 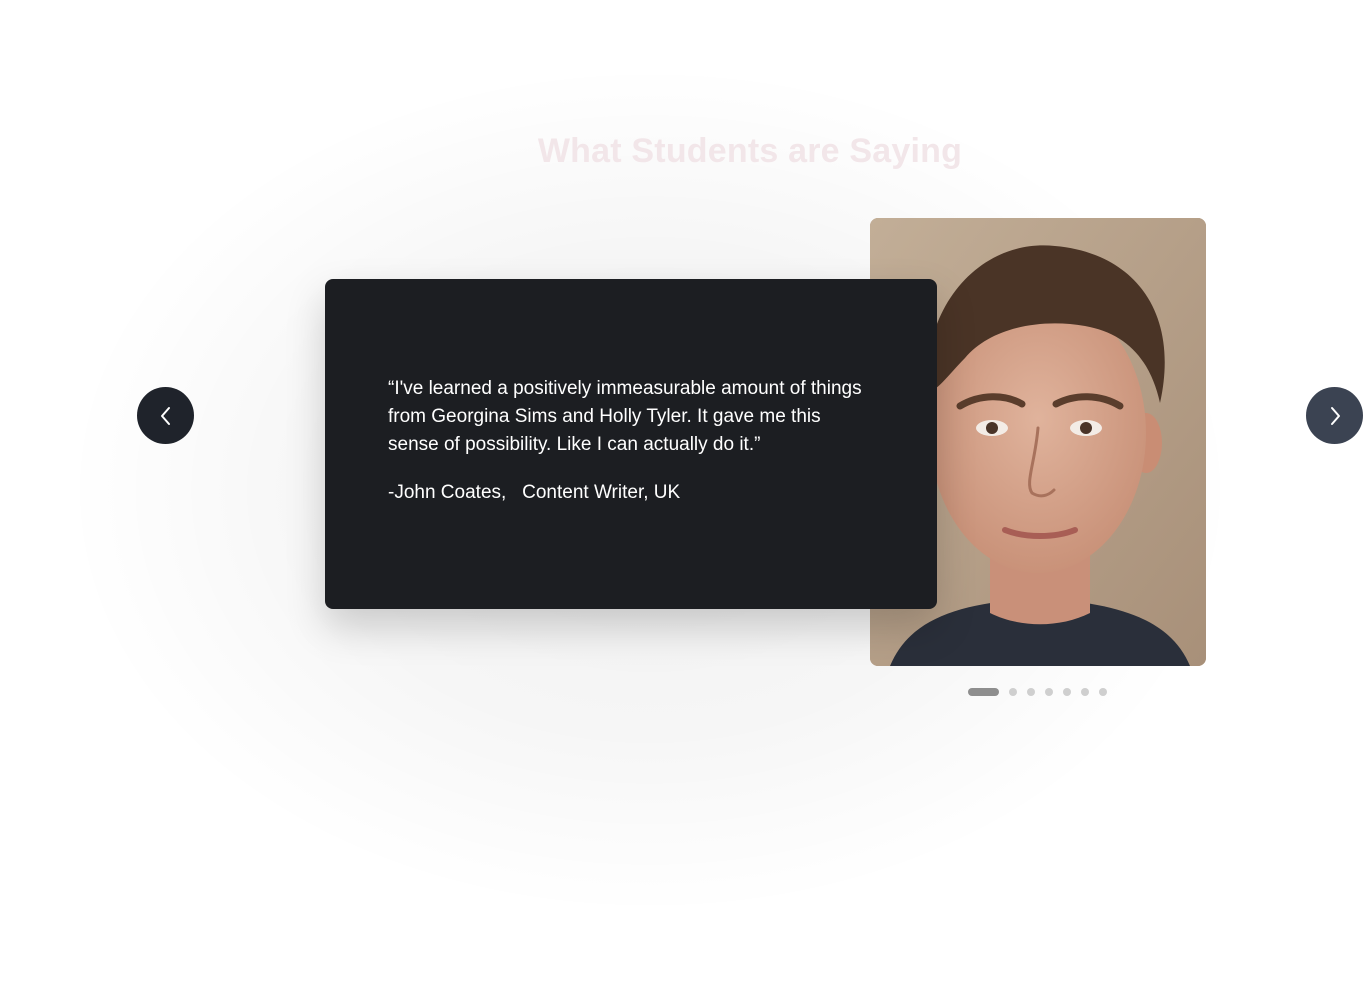 I want to click on chevron-left-icon, so click(x=165, y=415).